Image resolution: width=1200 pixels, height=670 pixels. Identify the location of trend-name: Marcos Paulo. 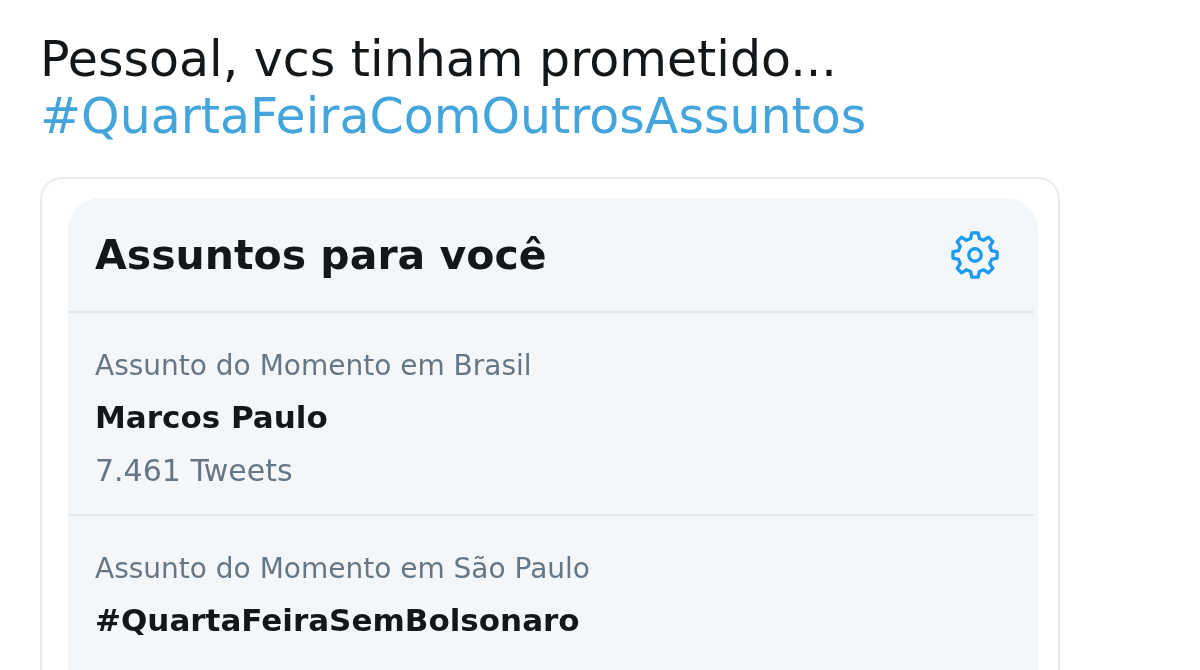
(211, 417).